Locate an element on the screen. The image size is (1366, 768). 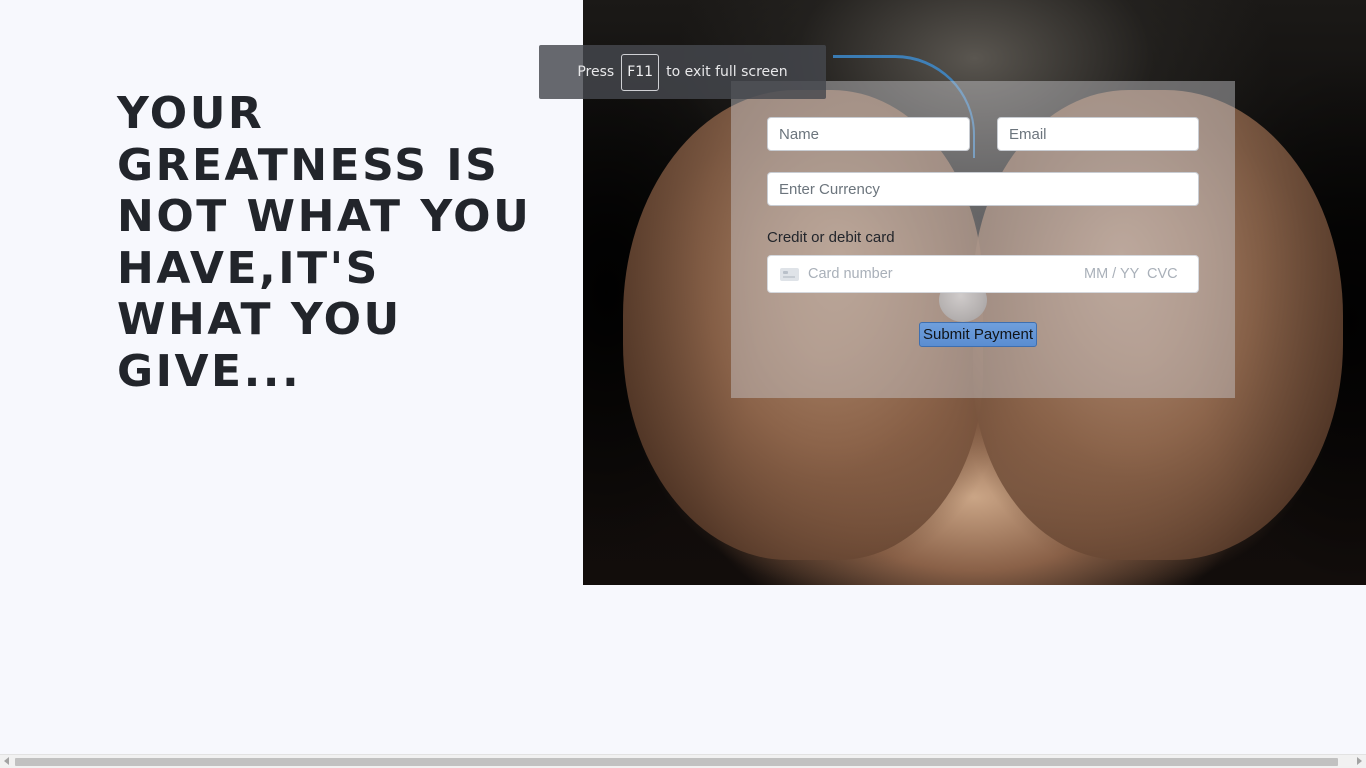
card-label: Credit or debit card is located at coordinates (831, 237).